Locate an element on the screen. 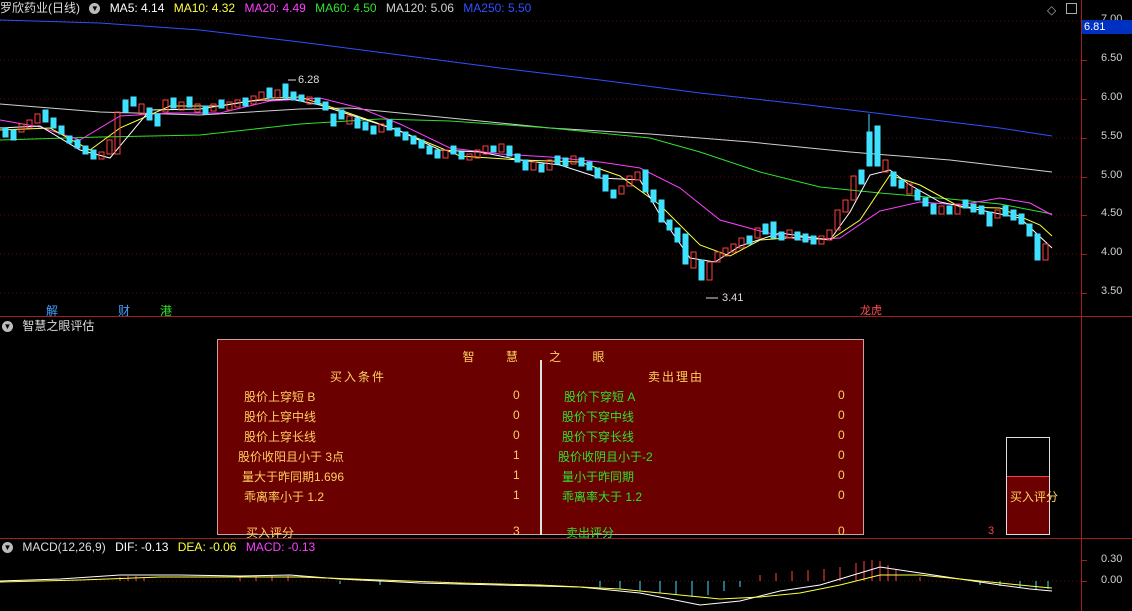  buy-condition-label: 股价上穿长线 is located at coordinates (280, 437).